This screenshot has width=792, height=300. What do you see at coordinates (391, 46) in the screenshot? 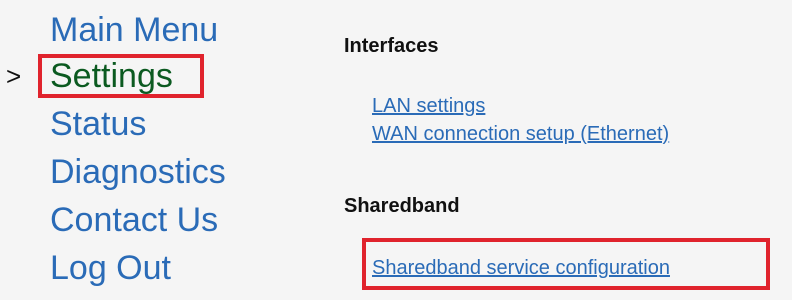
I see `section-title-interfaces: Interfaces` at bounding box center [391, 46].